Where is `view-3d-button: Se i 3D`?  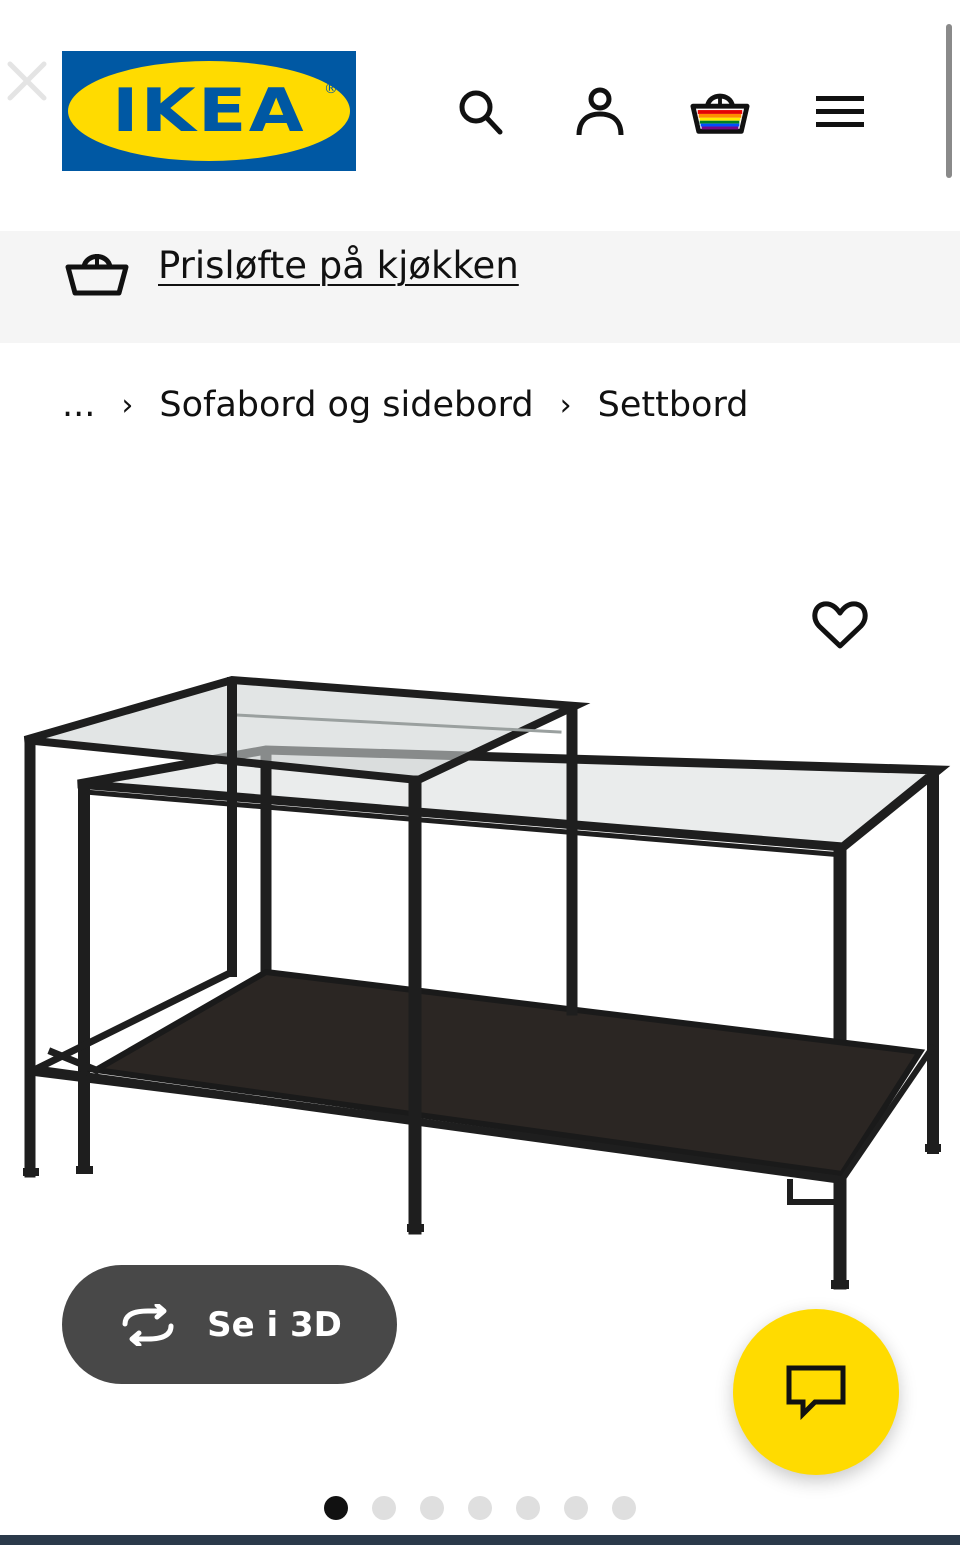 view-3d-button: Se i 3D is located at coordinates (229, 1324).